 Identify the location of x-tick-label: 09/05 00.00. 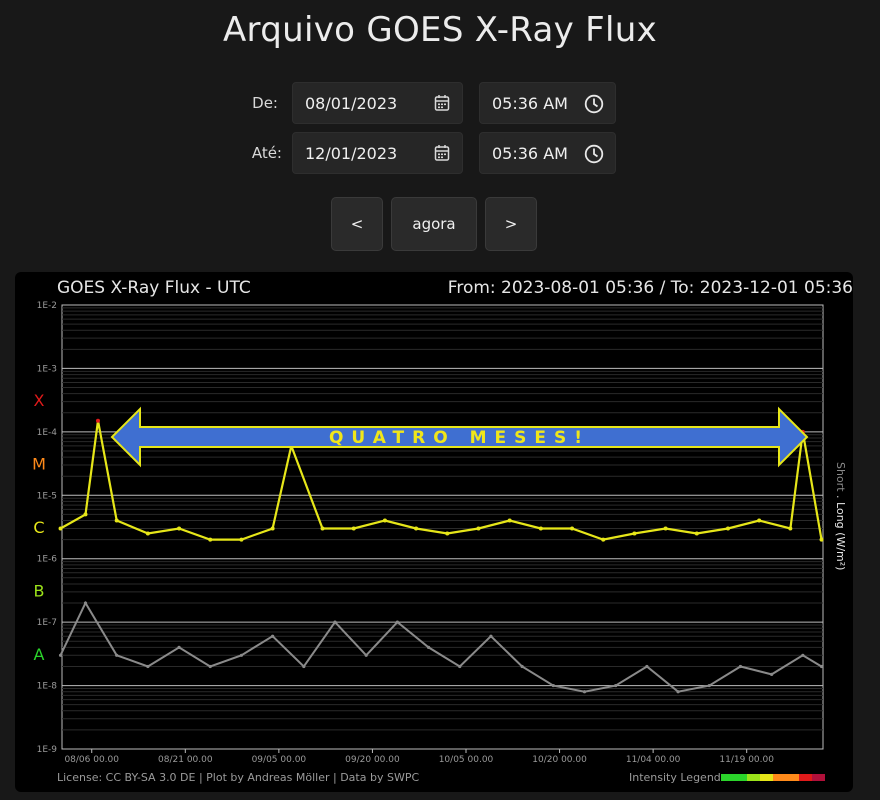
(279, 760).